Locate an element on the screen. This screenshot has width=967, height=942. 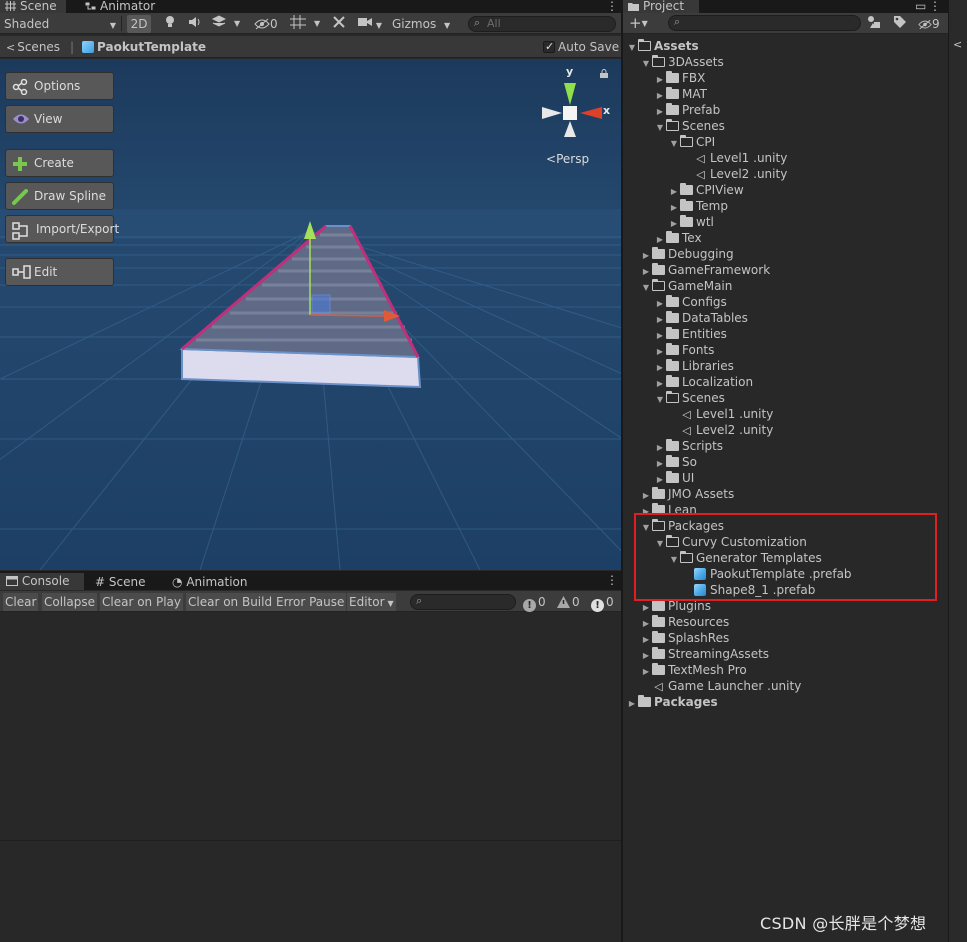
tab-animation: ◔ Animation is located at coordinates (210, 582).